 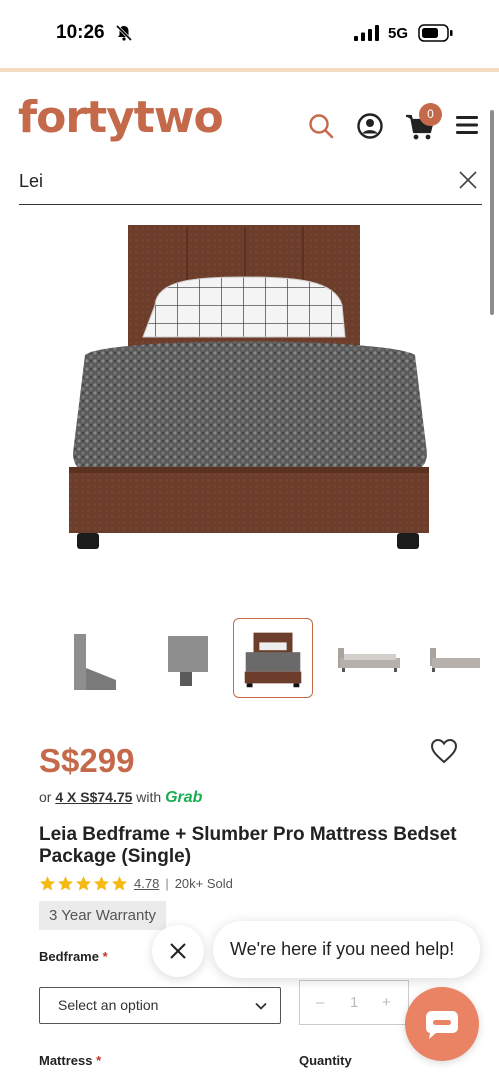 What do you see at coordinates (80, 32) in the screenshot?
I see `status-time: 10:26` at bounding box center [80, 32].